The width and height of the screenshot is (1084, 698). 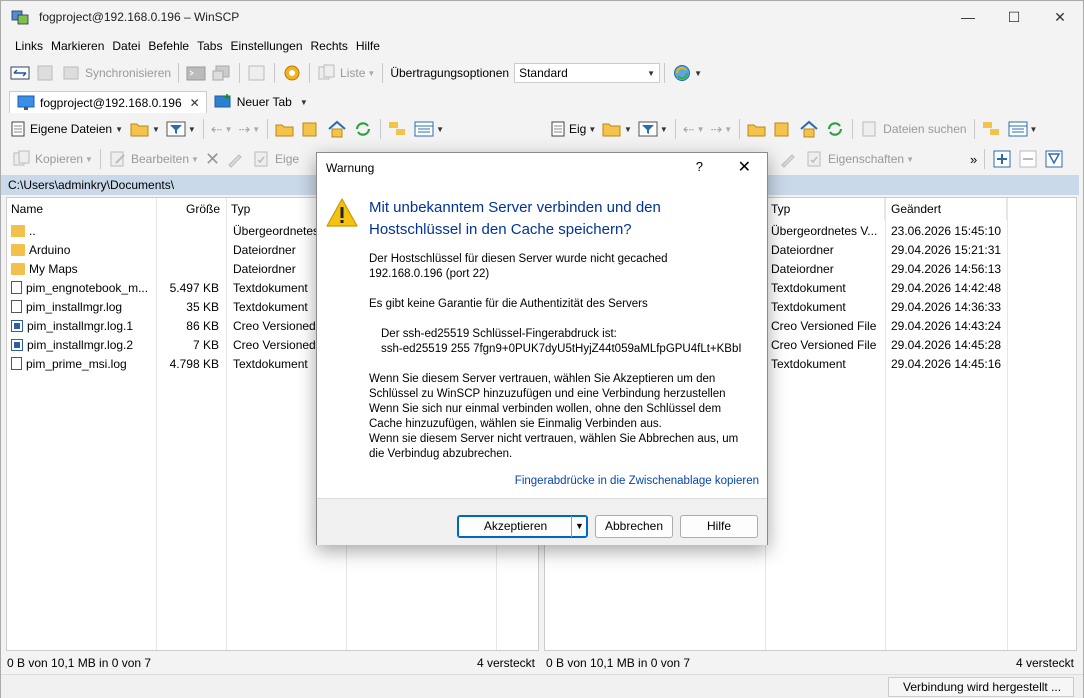 I want to click on file-size: 4.798 KB, so click(x=194, y=364).